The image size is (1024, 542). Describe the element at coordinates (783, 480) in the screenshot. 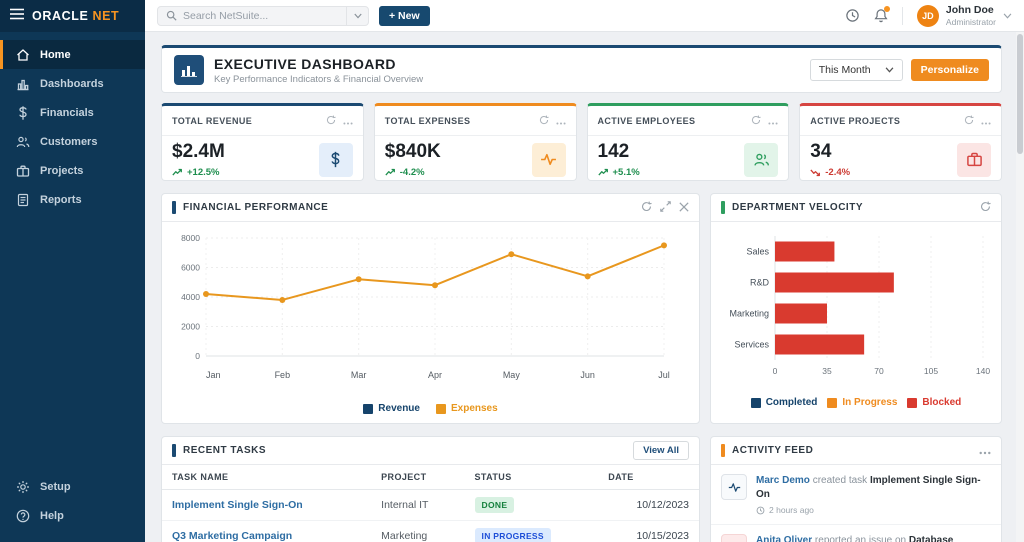

I see `activity-actor: Marc Demo` at that location.